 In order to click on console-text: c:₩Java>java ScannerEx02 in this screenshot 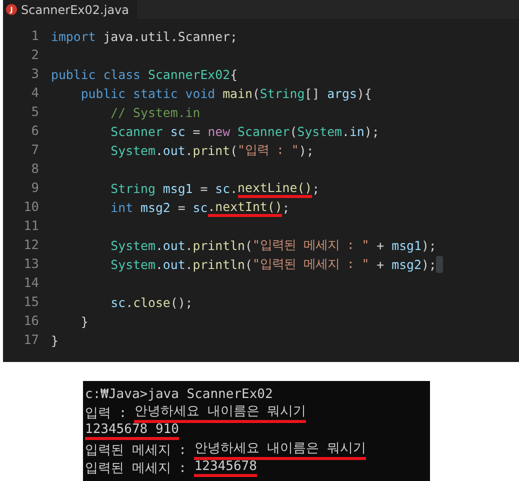, I will do `click(179, 394)`.